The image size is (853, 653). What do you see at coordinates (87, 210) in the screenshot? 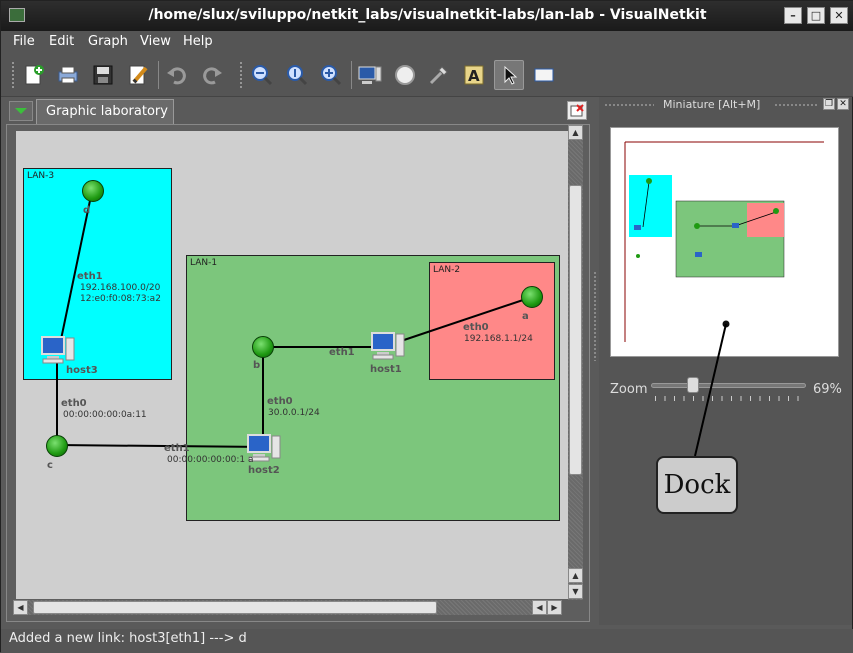
I see `node-label-d: d` at bounding box center [87, 210].